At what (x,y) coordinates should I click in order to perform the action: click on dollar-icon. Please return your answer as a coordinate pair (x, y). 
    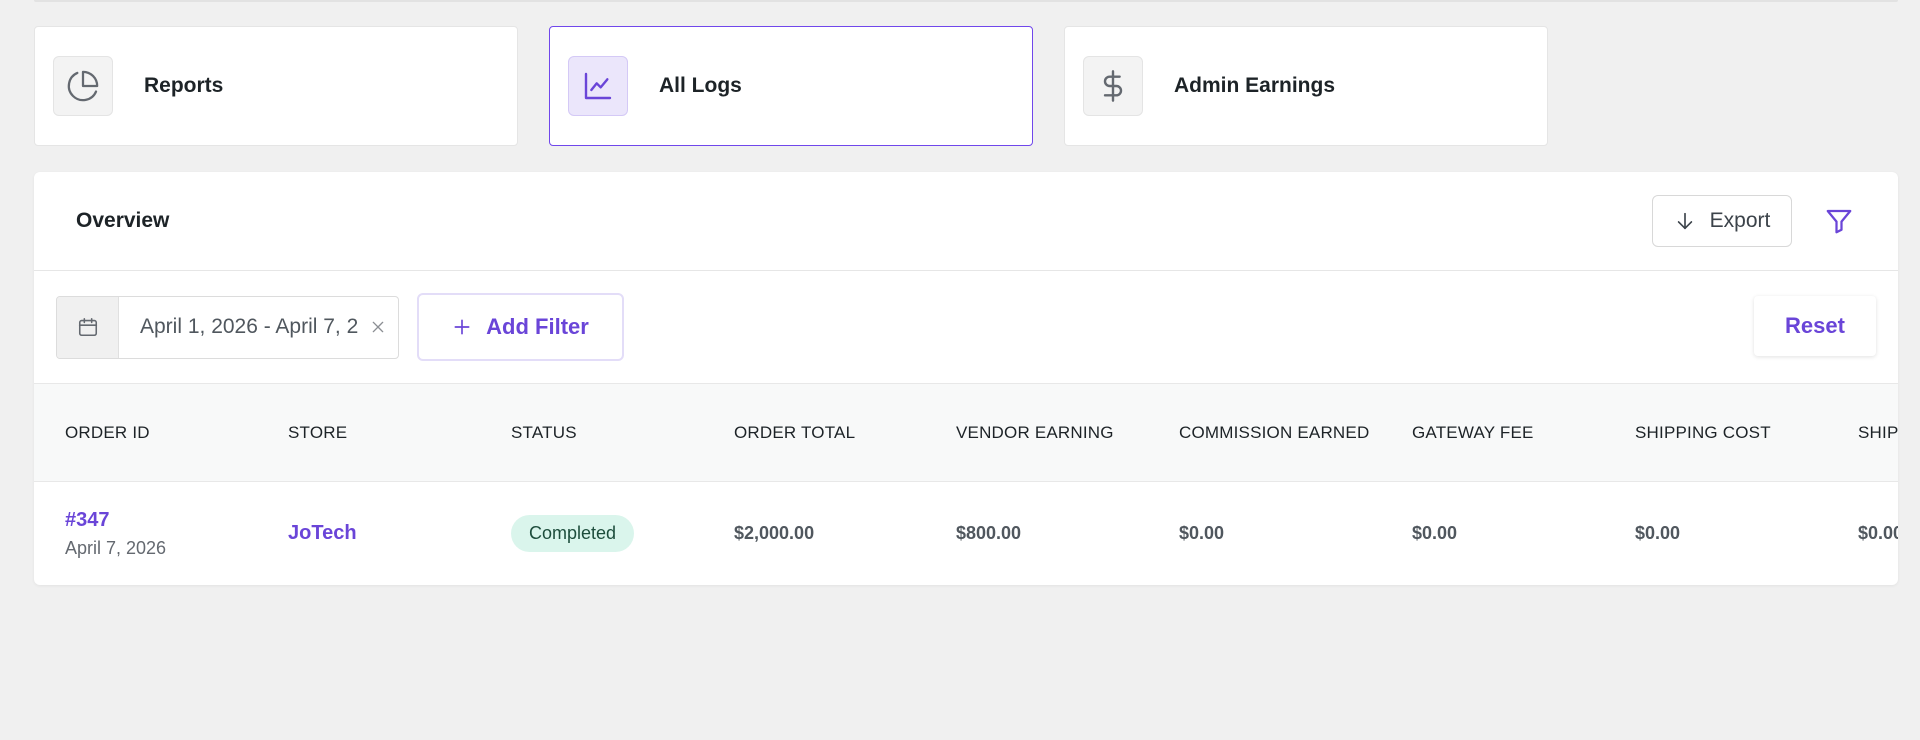
    Looking at the image, I should click on (1113, 86).